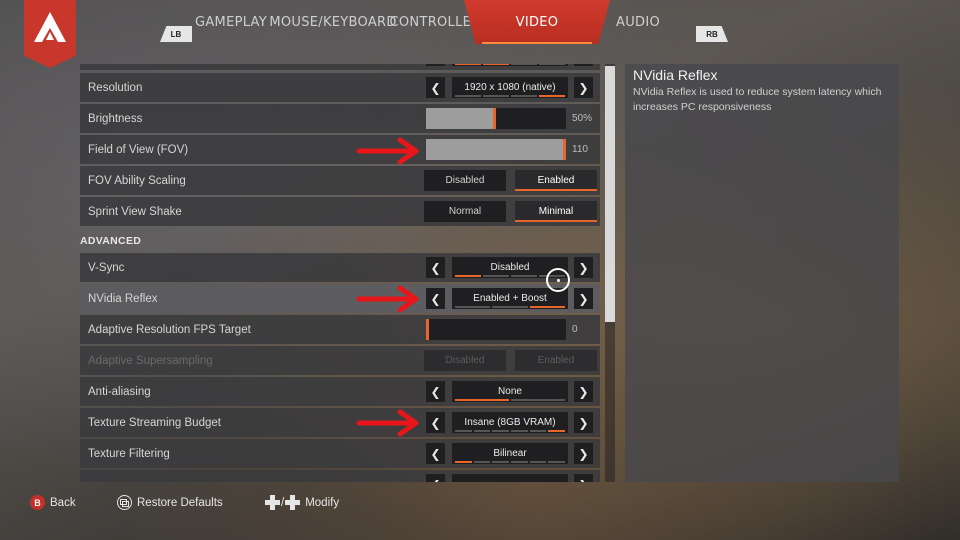  I want to click on setting-label: Adaptive Resolution FPS Target, so click(169, 329).